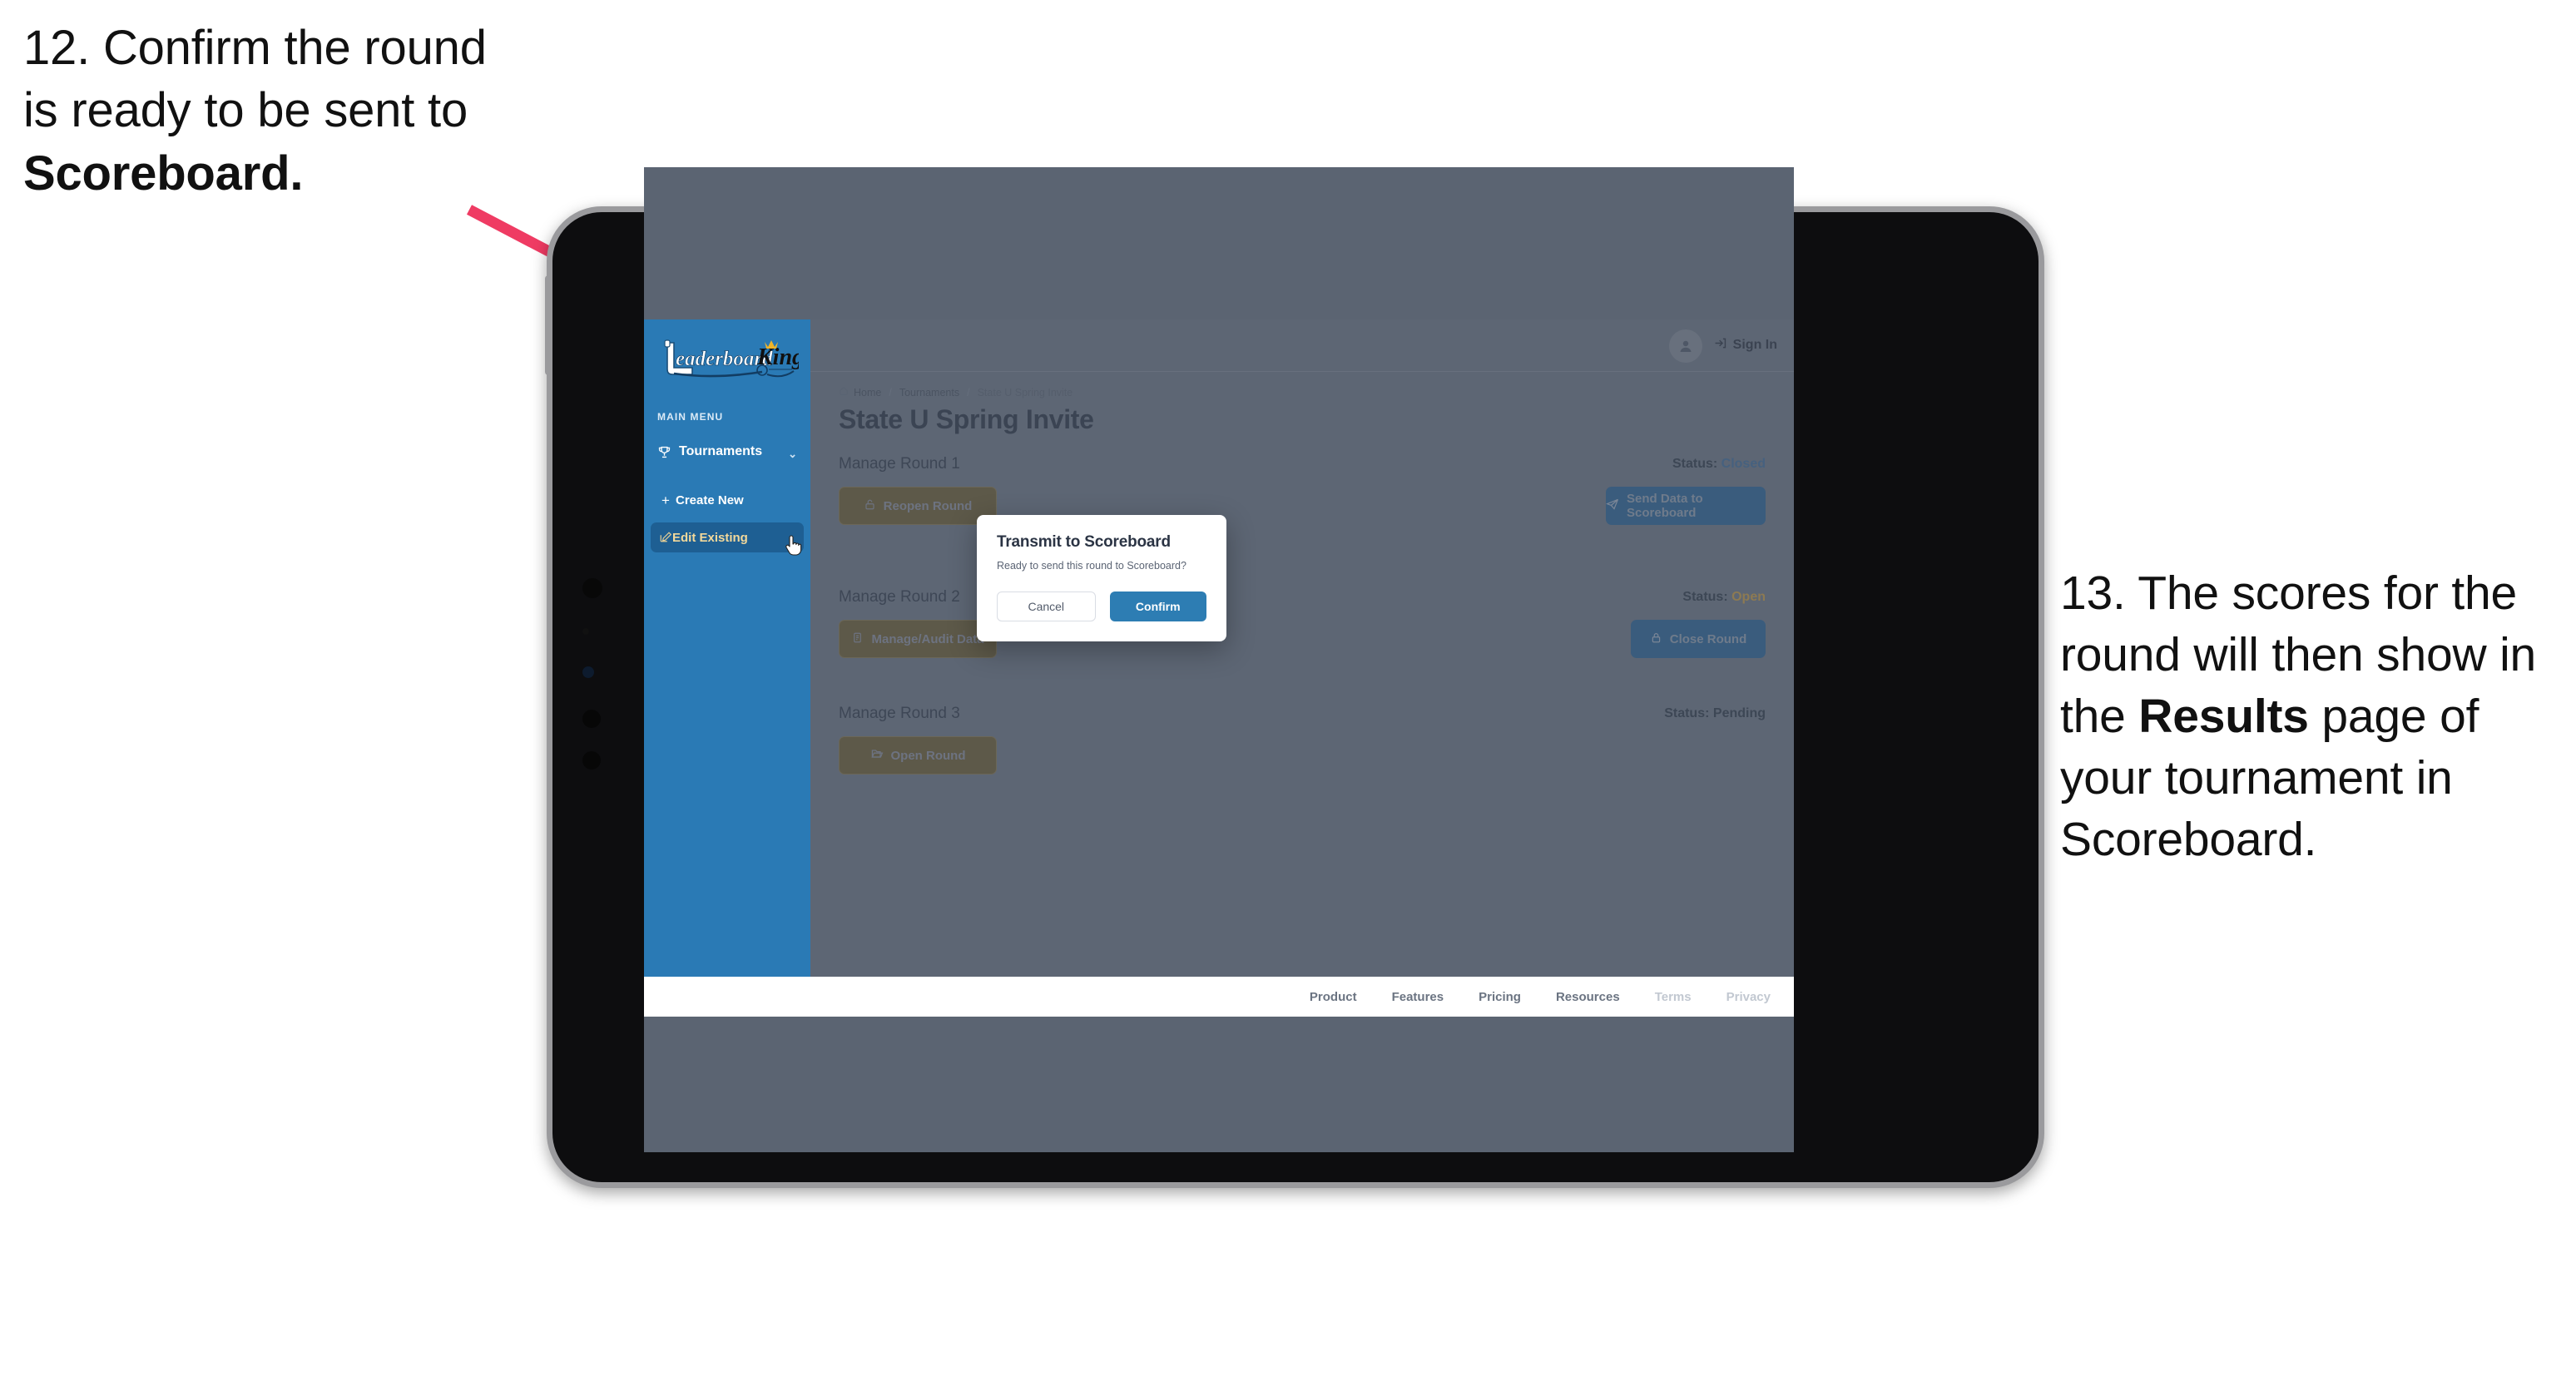 This screenshot has height=1386, width=2576. What do you see at coordinates (164, 173) in the screenshot?
I see `annotation-12-bold: Scoreboard.` at bounding box center [164, 173].